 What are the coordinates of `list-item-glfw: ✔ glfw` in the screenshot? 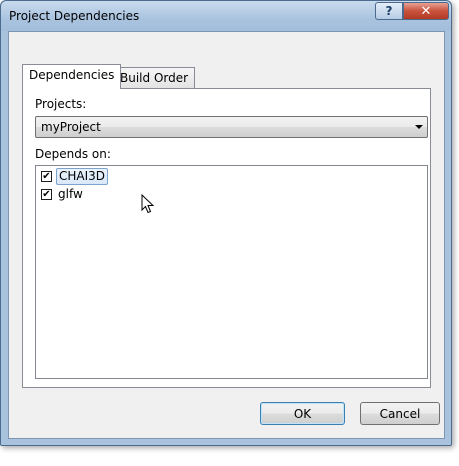 It's located at (63, 194).